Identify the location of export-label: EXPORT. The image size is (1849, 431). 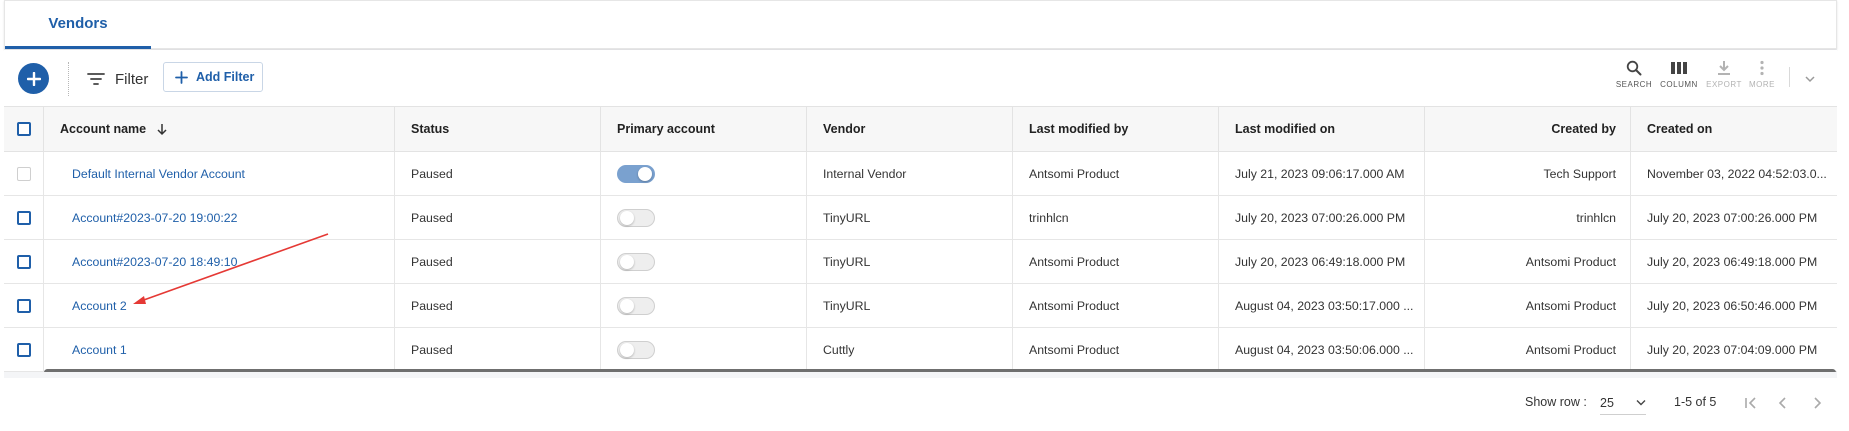
(1724, 84).